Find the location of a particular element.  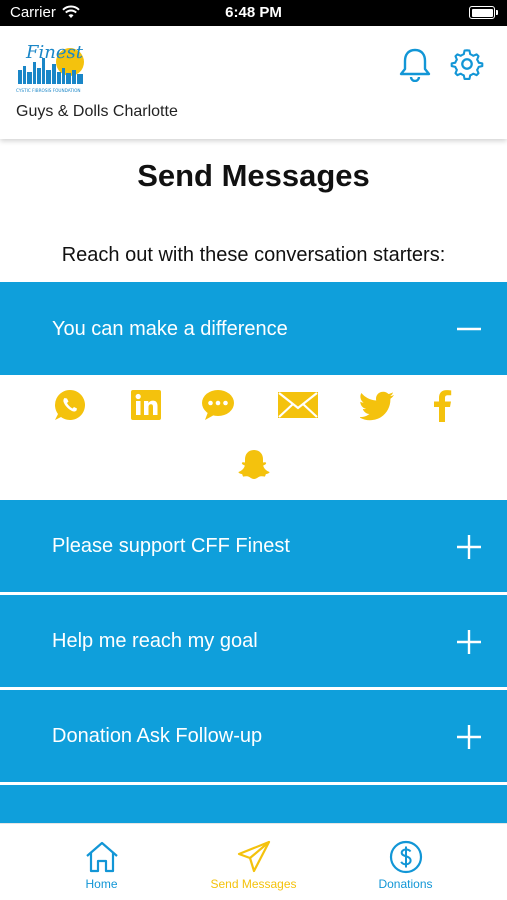

email-icon is located at coordinates (298, 405).